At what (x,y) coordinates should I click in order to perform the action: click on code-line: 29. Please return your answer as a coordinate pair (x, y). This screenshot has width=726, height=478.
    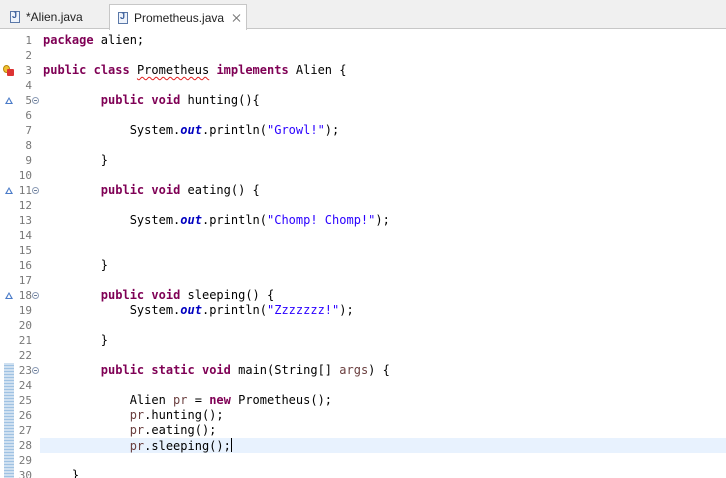
    Looking at the image, I should click on (363, 460).